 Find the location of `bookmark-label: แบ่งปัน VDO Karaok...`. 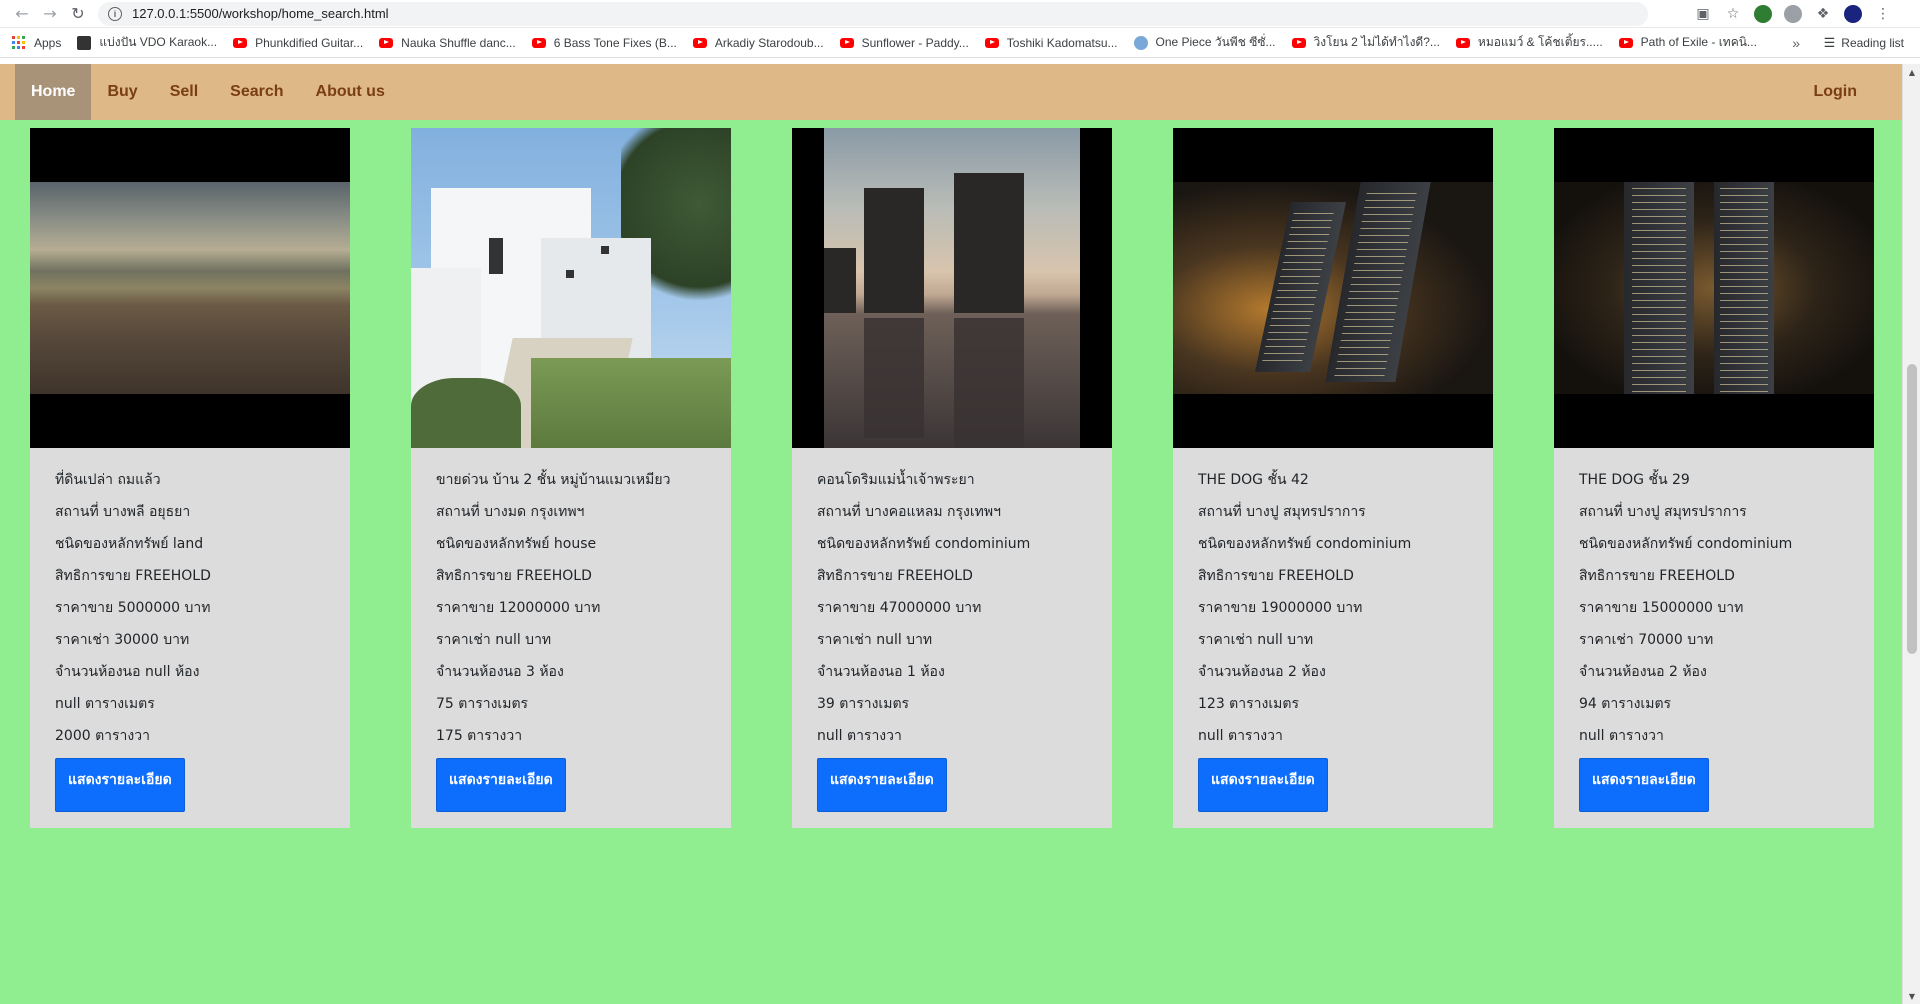

bookmark-label: แบ่งปัน VDO Karaok... is located at coordinates (158, 42).